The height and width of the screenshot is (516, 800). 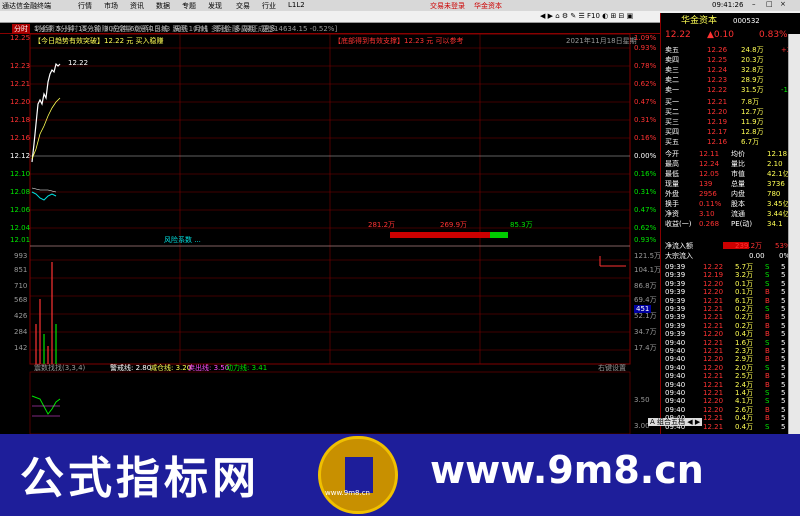 What do you see at coordinates (752, 80) in the screenshot?
I see `sell-vol: 28.9万` at bounding box center [752, 80].